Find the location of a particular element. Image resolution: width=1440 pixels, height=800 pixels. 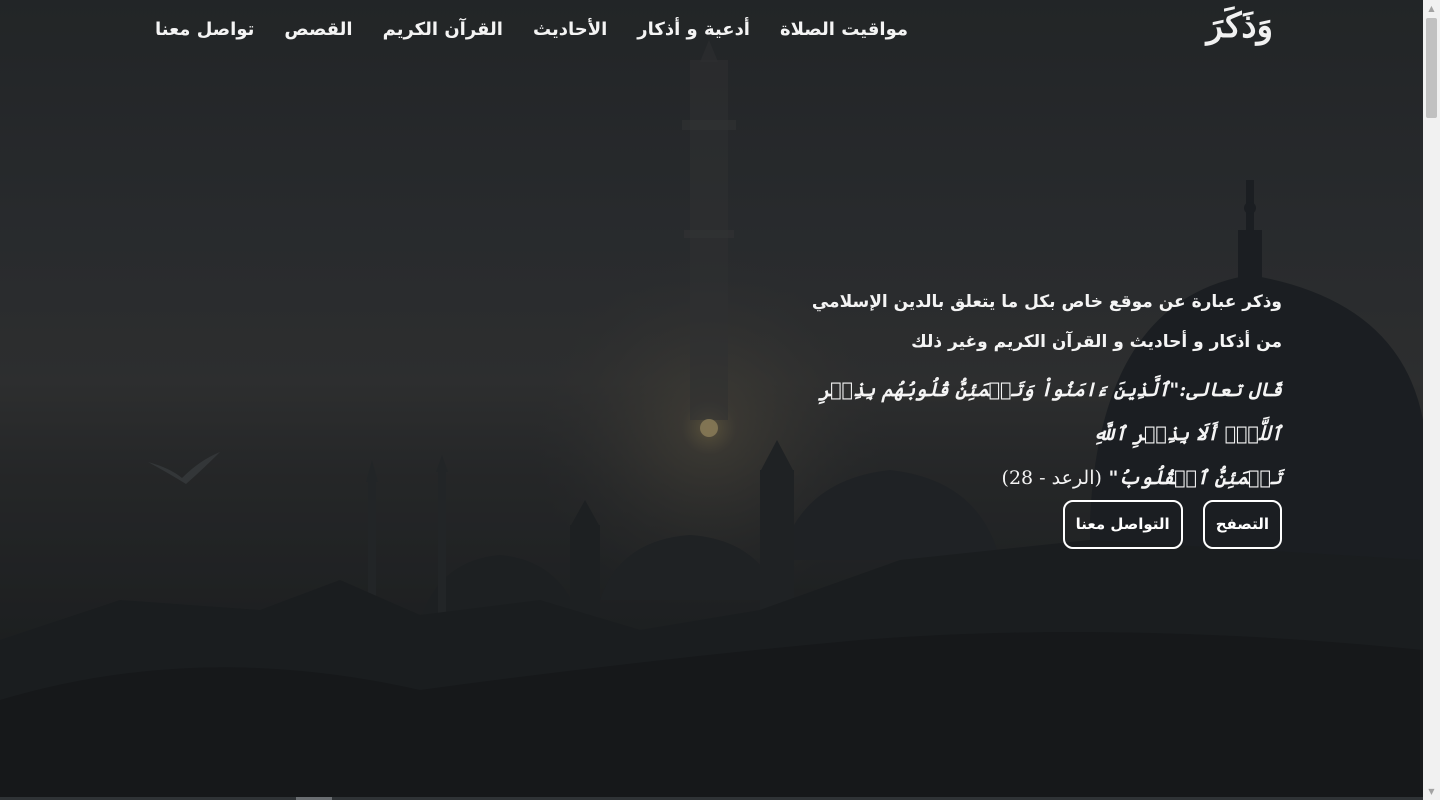

vertical-scroll-thumb is located at coordinates (1431, 68).